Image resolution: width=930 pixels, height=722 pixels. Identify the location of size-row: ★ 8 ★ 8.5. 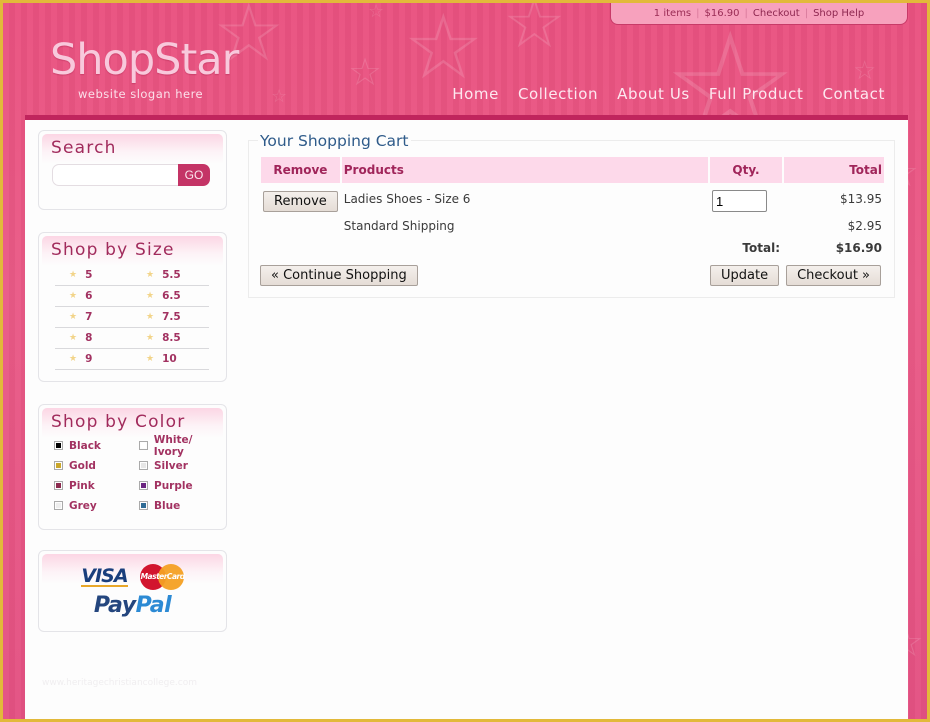
(132, 338).